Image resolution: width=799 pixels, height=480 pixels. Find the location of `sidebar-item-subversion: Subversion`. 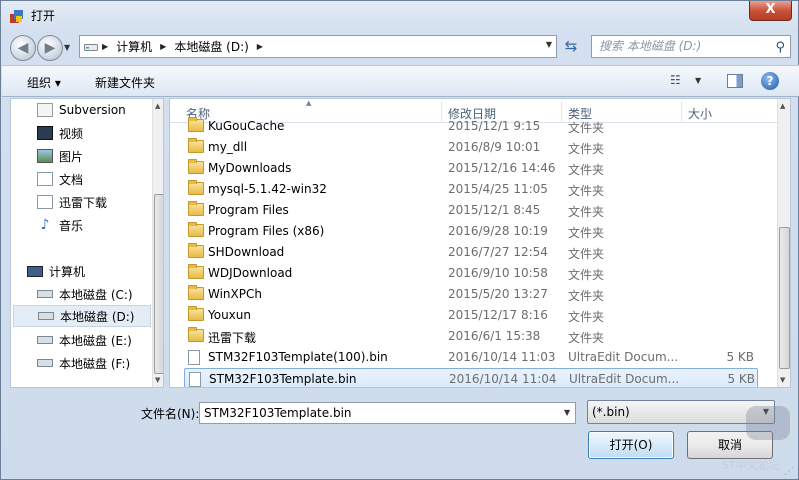

sidebar-item-subversion: Subversion is located at coordinates (100, 110).